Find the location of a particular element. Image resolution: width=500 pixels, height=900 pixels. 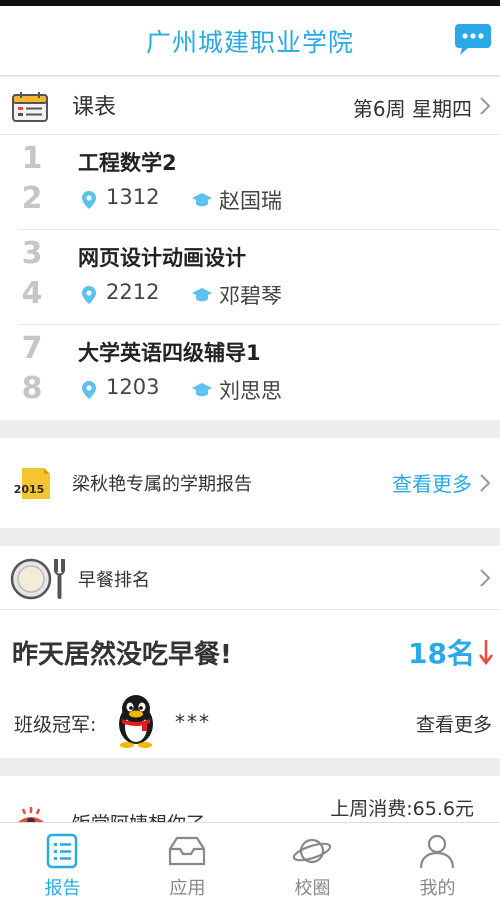

planet-icon is located at coordinates (312, 851).